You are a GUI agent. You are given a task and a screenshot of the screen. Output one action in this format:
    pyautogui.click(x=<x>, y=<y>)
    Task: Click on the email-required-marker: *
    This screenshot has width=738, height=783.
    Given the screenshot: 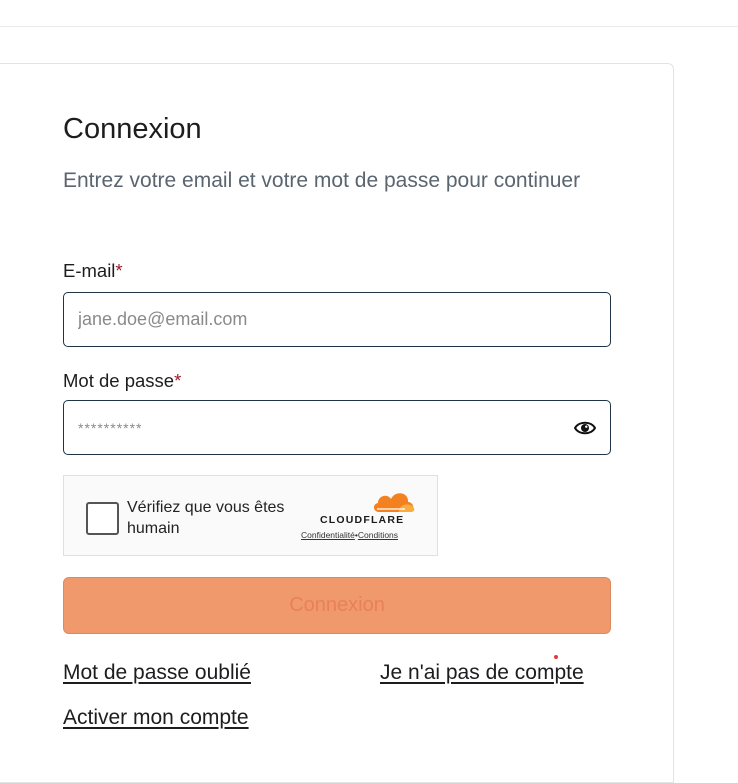 What is the action you would take?
    pyautogui.click(x=119, y=270)
    